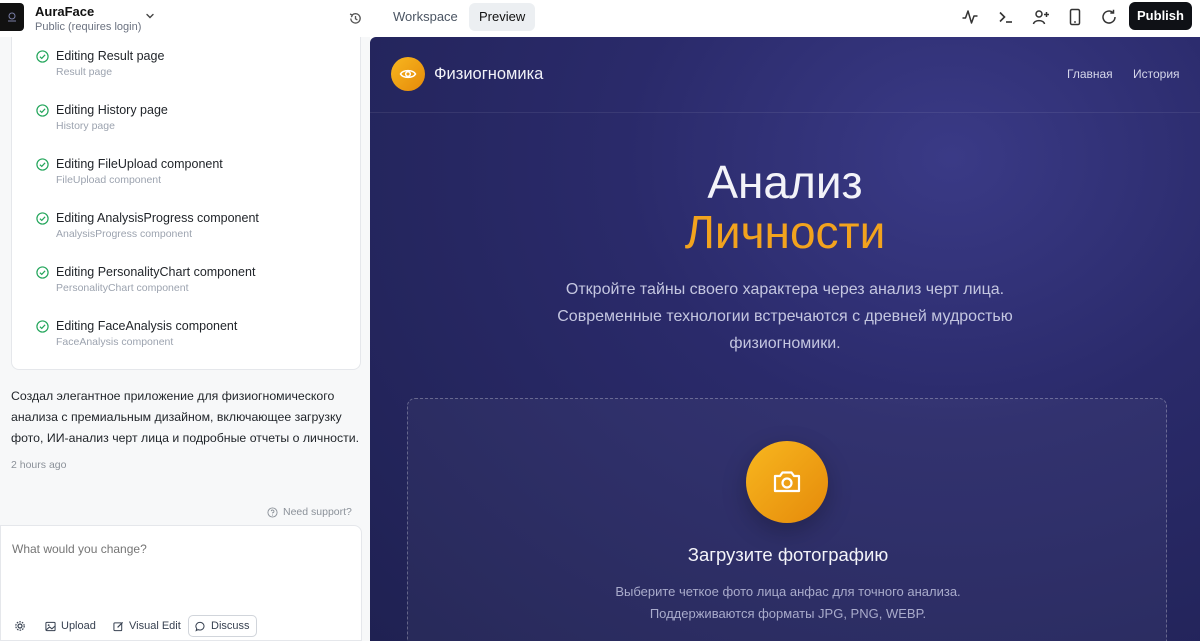  Describe the element at coordinates (785, 232) in the screenshot. I see `hero-title-line2: Личности` at that location.